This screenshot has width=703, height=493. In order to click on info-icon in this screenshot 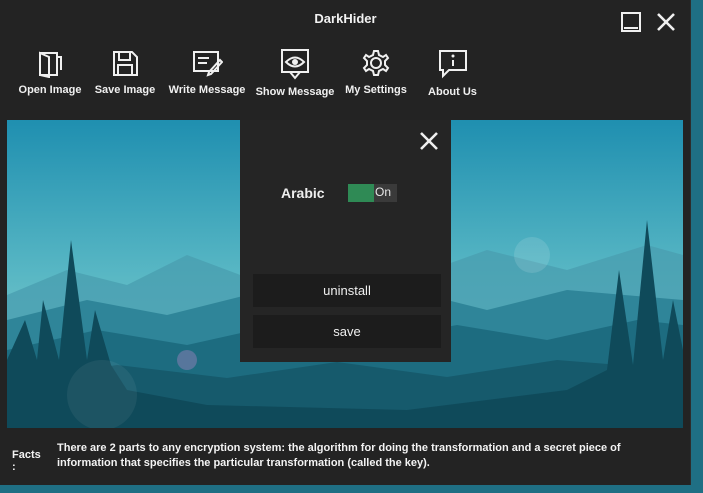, I will do `click(452, 64)`.